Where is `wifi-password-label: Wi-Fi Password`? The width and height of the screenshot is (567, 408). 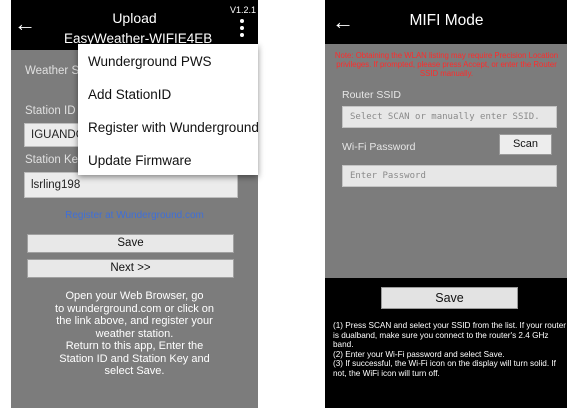
wifi-password-label: Wi-Fi Password is located at coordinates (379, 147).